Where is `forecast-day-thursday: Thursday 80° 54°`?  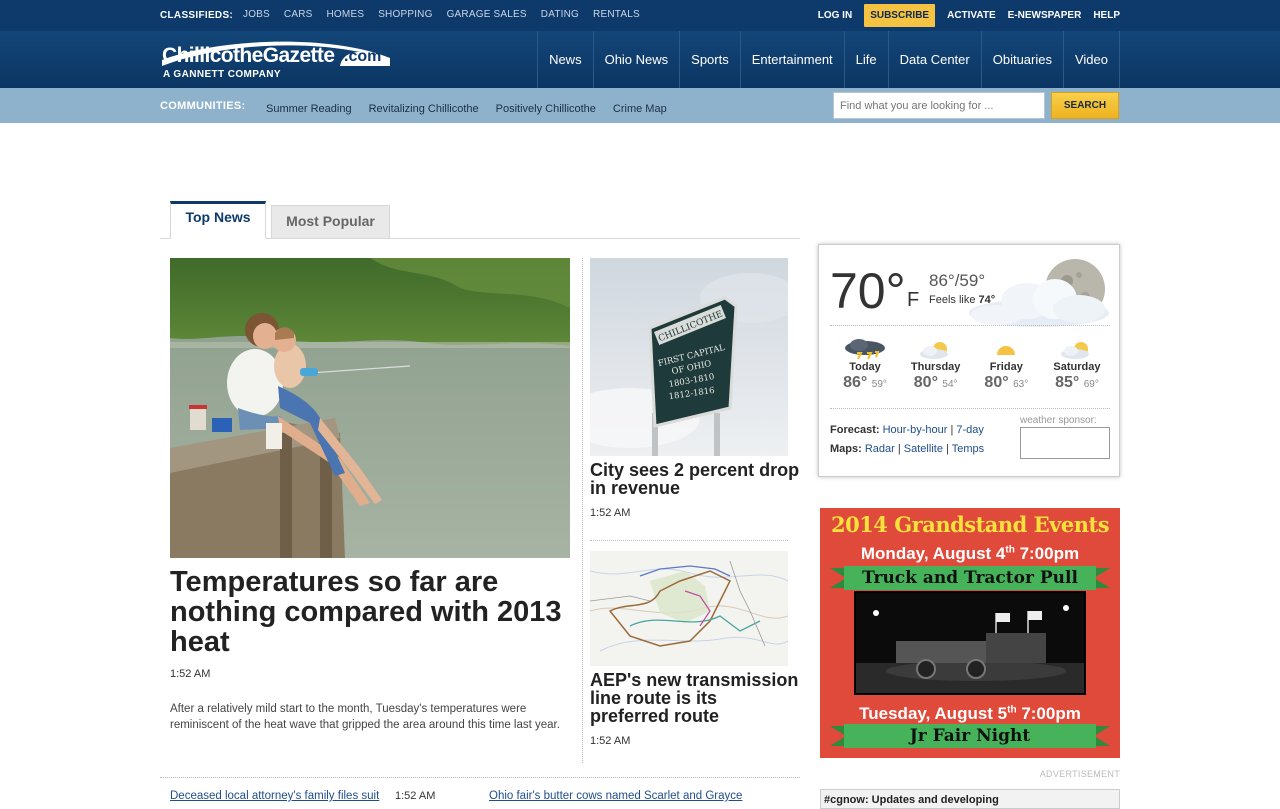
forecast-day-thursday: Thursday 80° 54° is located at coordinates (936, 364).